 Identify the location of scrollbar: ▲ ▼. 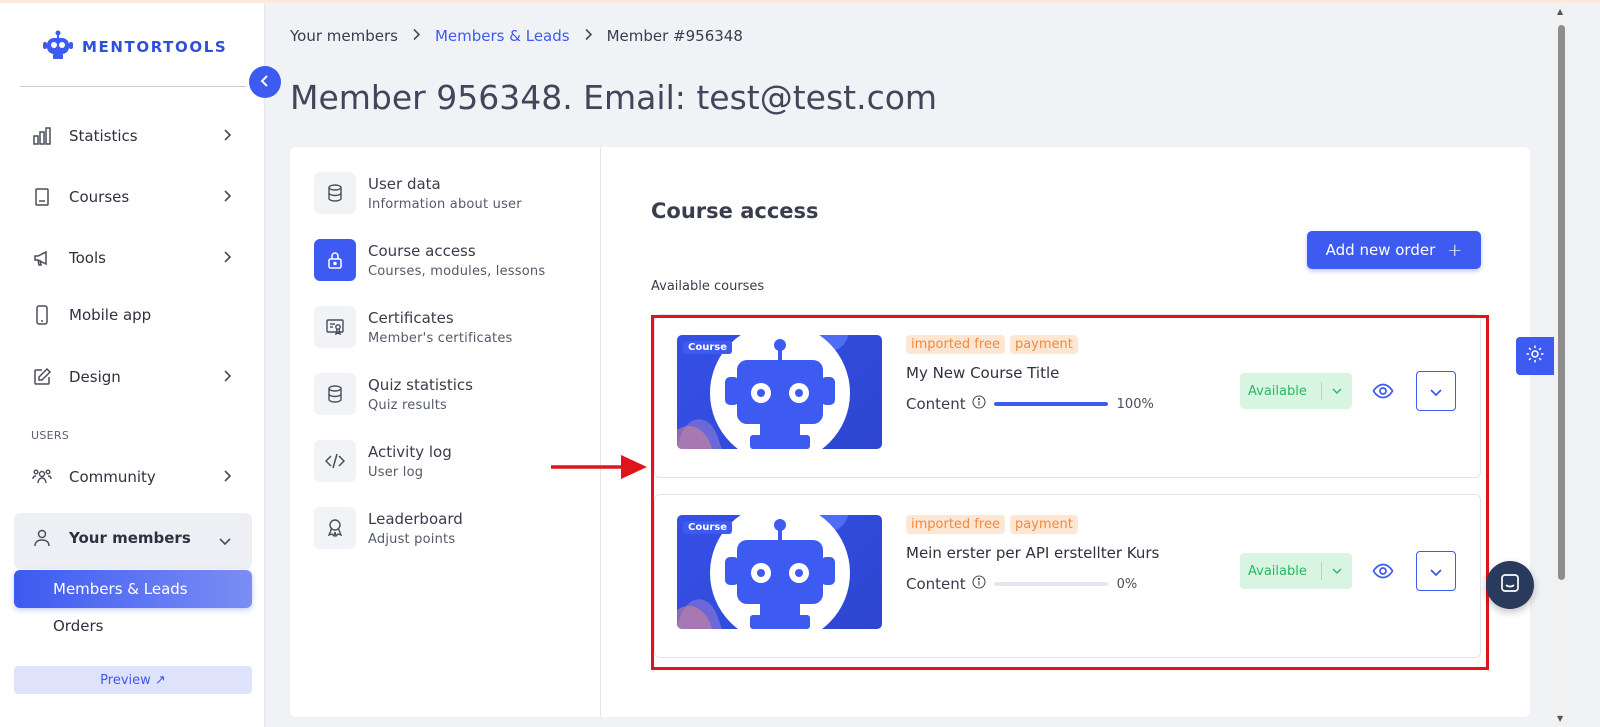
(1561, 365).